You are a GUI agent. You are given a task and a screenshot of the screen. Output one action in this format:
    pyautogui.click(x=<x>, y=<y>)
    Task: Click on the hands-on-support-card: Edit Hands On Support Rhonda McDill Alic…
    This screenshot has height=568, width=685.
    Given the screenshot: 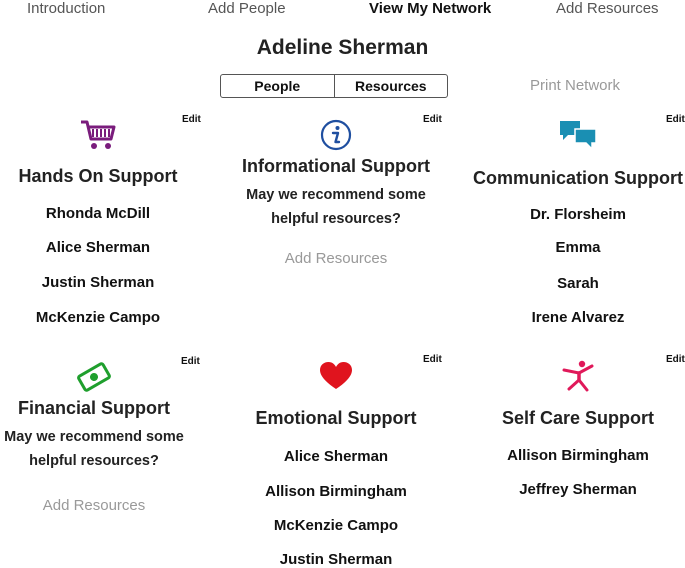 What is the action you would take?
    pyautogui.click(x=106, y=224)
    